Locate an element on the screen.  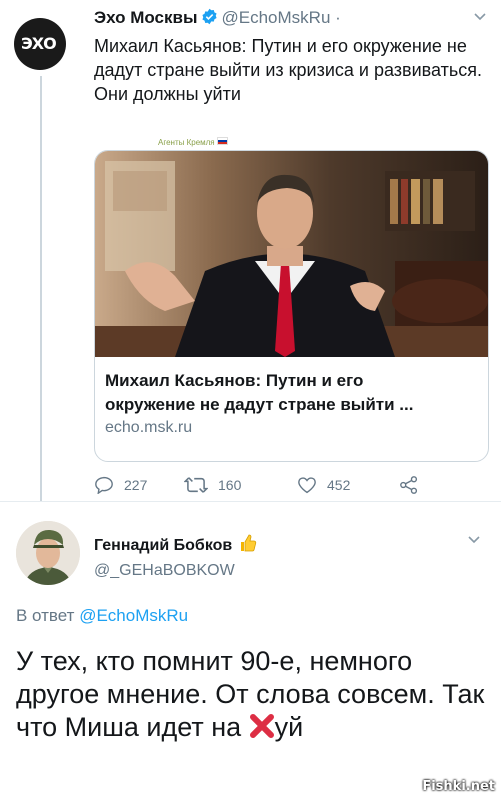
like-action: 452 is located at coordinates (323, 485).